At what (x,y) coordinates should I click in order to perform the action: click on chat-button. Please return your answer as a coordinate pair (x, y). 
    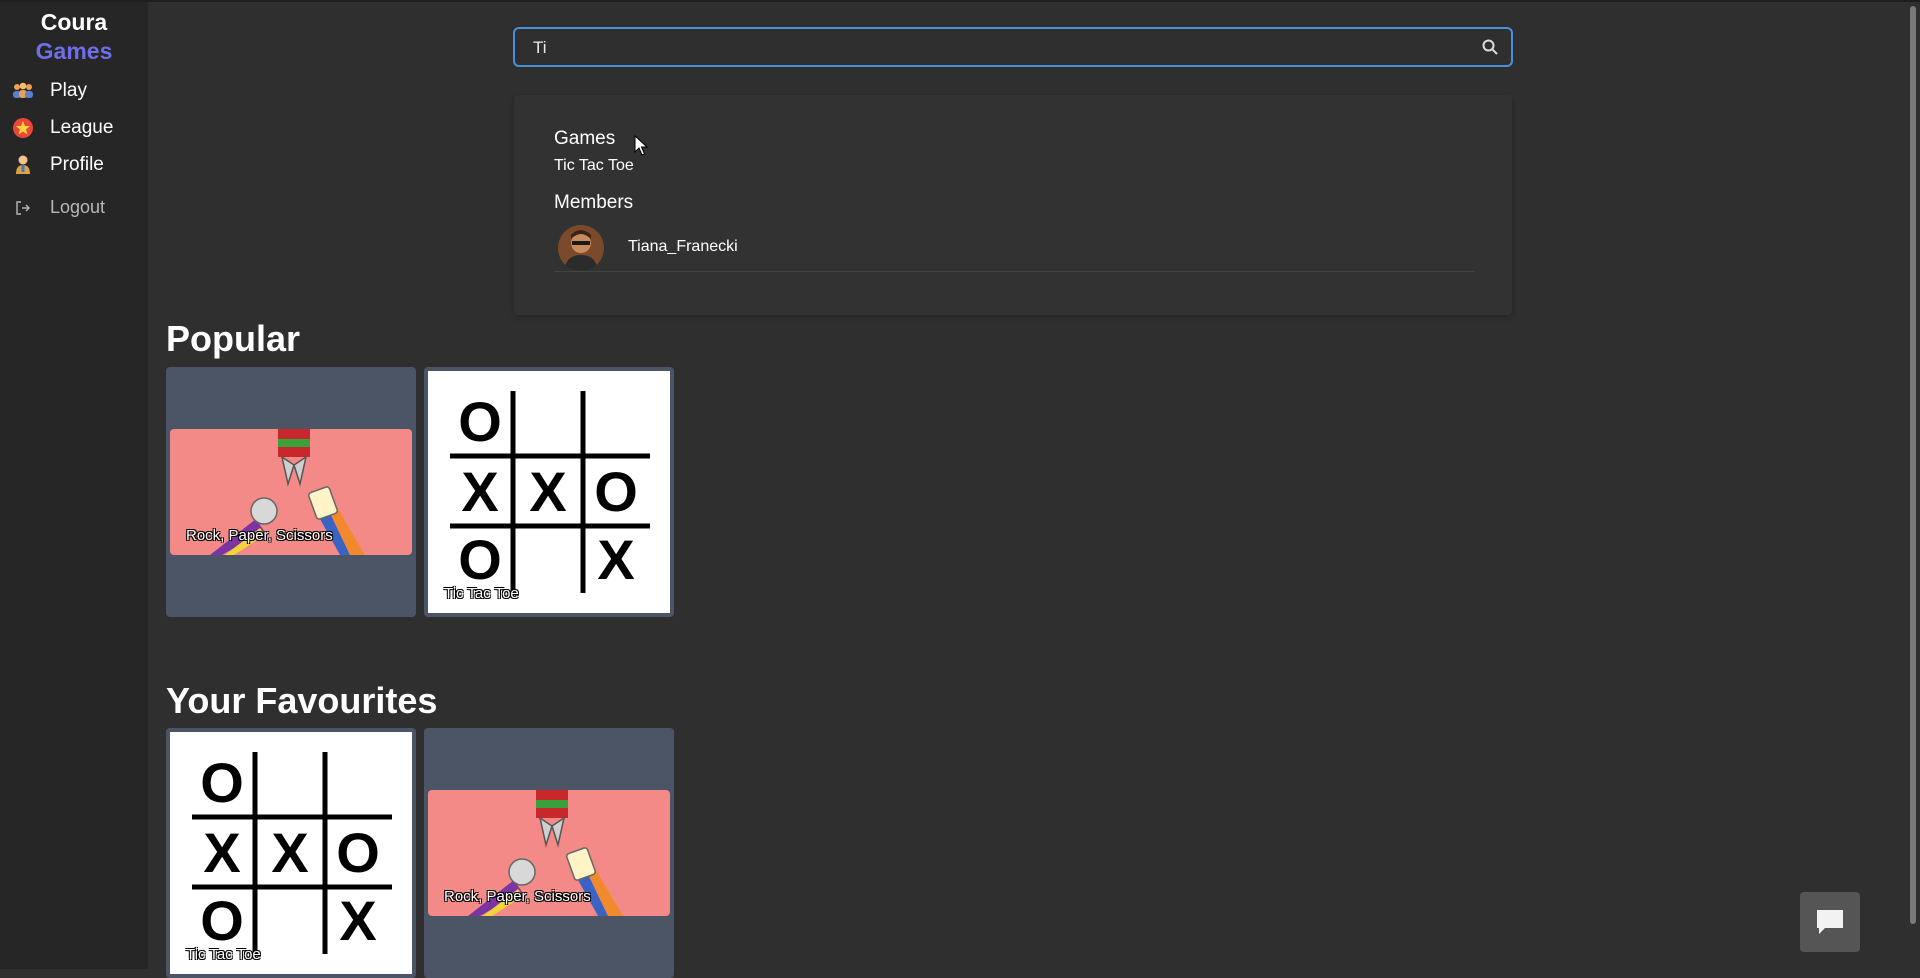
    Looking at the image, I should click on (1830, 922).